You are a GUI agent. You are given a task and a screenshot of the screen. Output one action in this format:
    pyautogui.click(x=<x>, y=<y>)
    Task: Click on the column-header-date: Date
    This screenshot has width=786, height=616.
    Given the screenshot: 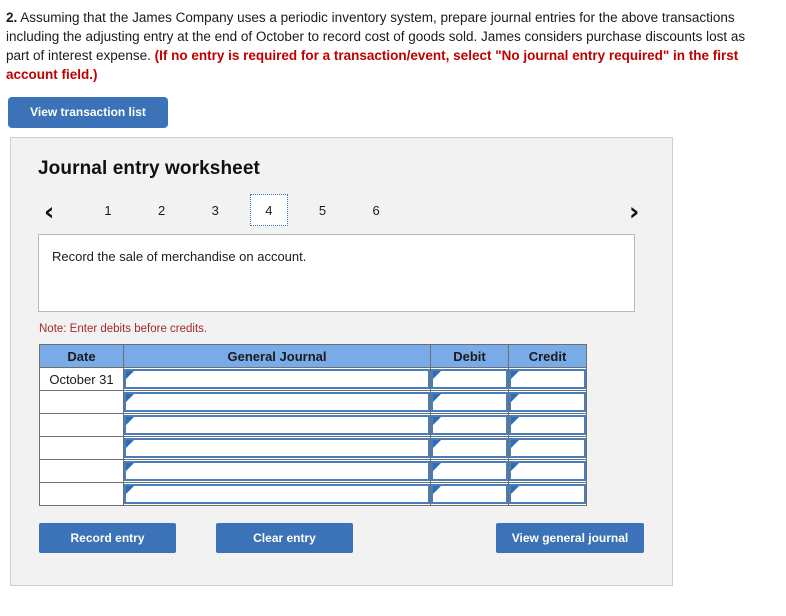 What is the action you would take?
    pyautogui.click(x=81, y=356)
    